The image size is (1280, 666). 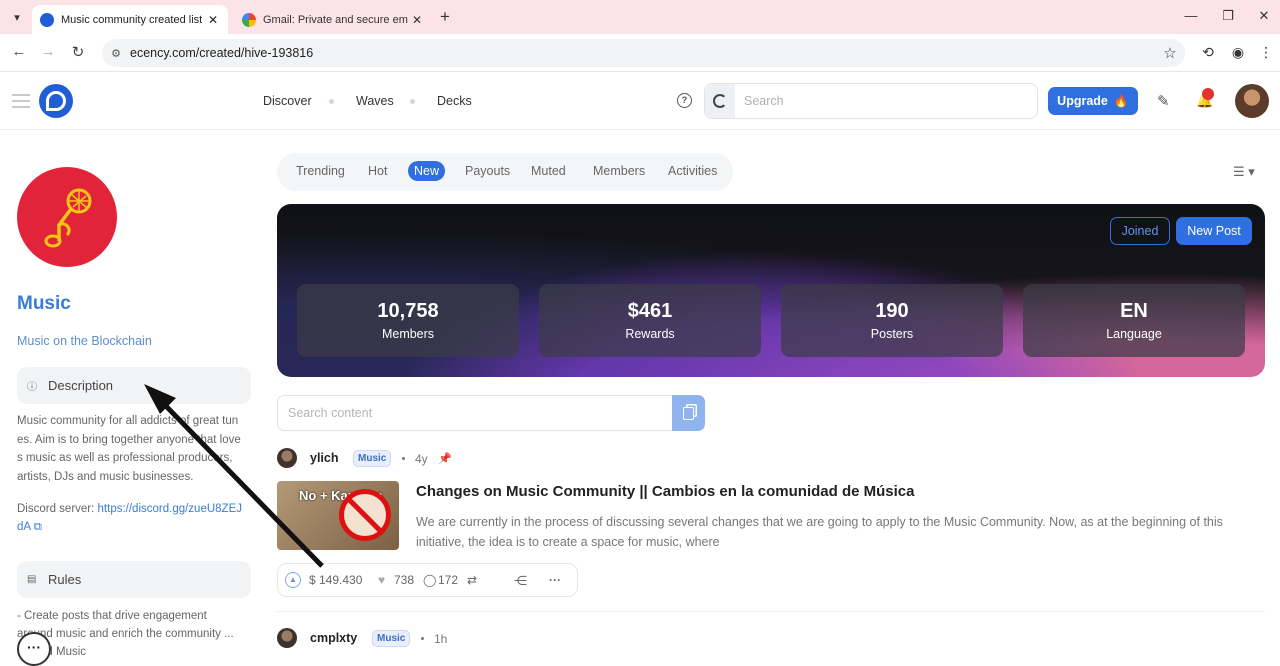 What do you see at coordinates (1134, 311) in the screenshot?
I see `stat-value: EN` at bounding box center [1134, 311].